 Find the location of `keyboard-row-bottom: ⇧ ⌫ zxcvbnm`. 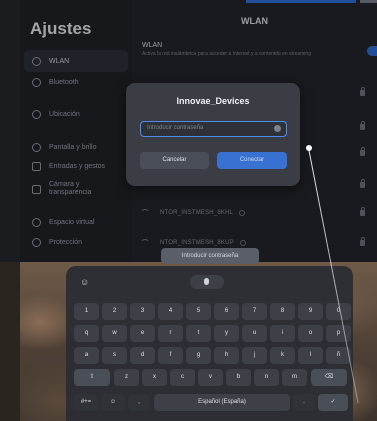

keyboard-row-bottom: ⇧ ⌫ zxcvbnm is located at coordinates (209, 379).